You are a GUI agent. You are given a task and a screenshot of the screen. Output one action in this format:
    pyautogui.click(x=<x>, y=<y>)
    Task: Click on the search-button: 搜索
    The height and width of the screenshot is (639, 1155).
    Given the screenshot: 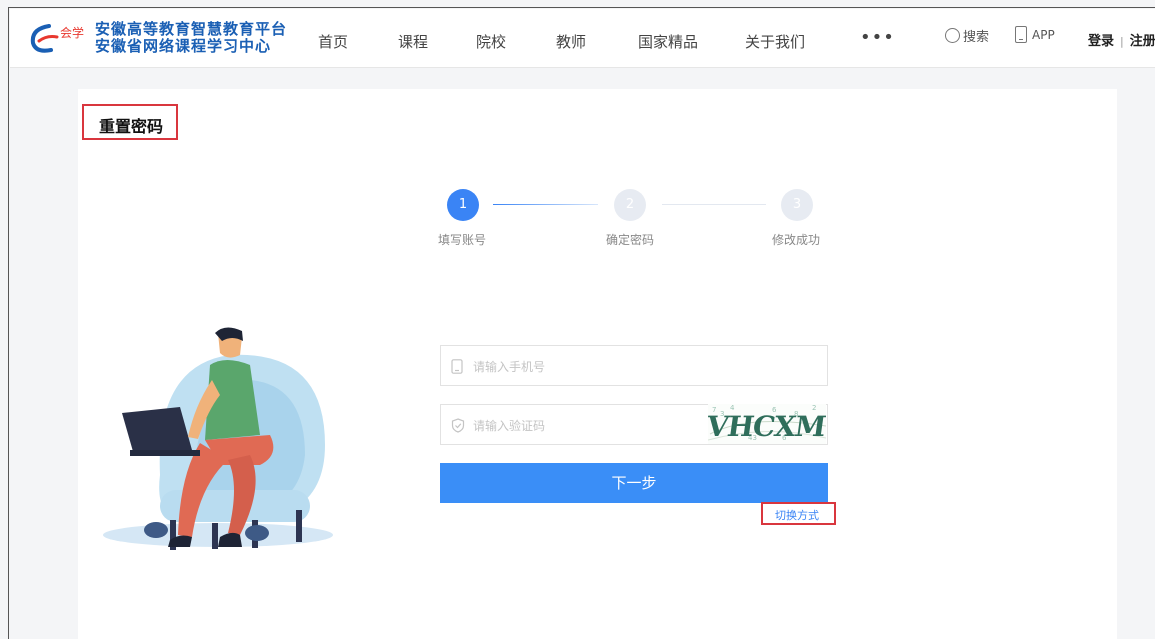 What is the action you would take?
    pyautogui.click(x=967, y=35)
    